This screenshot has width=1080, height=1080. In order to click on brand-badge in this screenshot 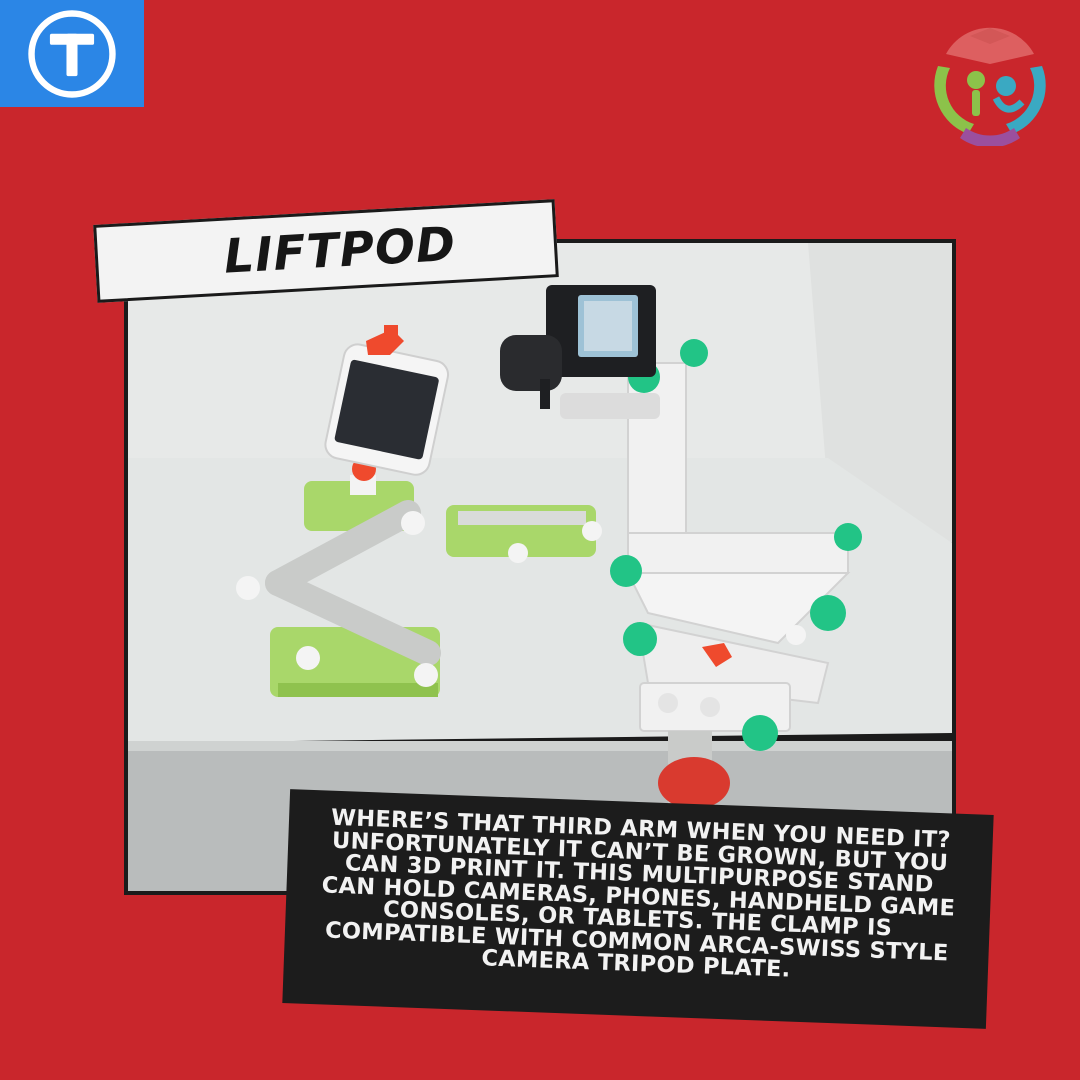, I will do `click(72, 53)`.